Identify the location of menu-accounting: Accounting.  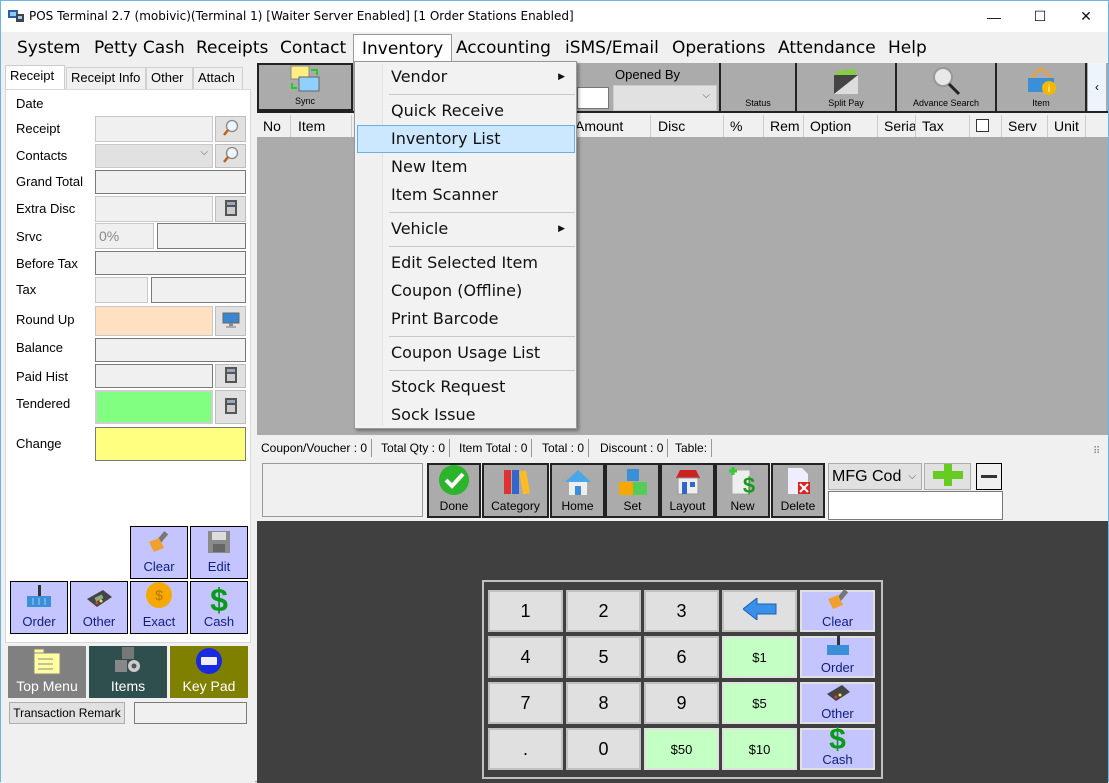
(503, 48).